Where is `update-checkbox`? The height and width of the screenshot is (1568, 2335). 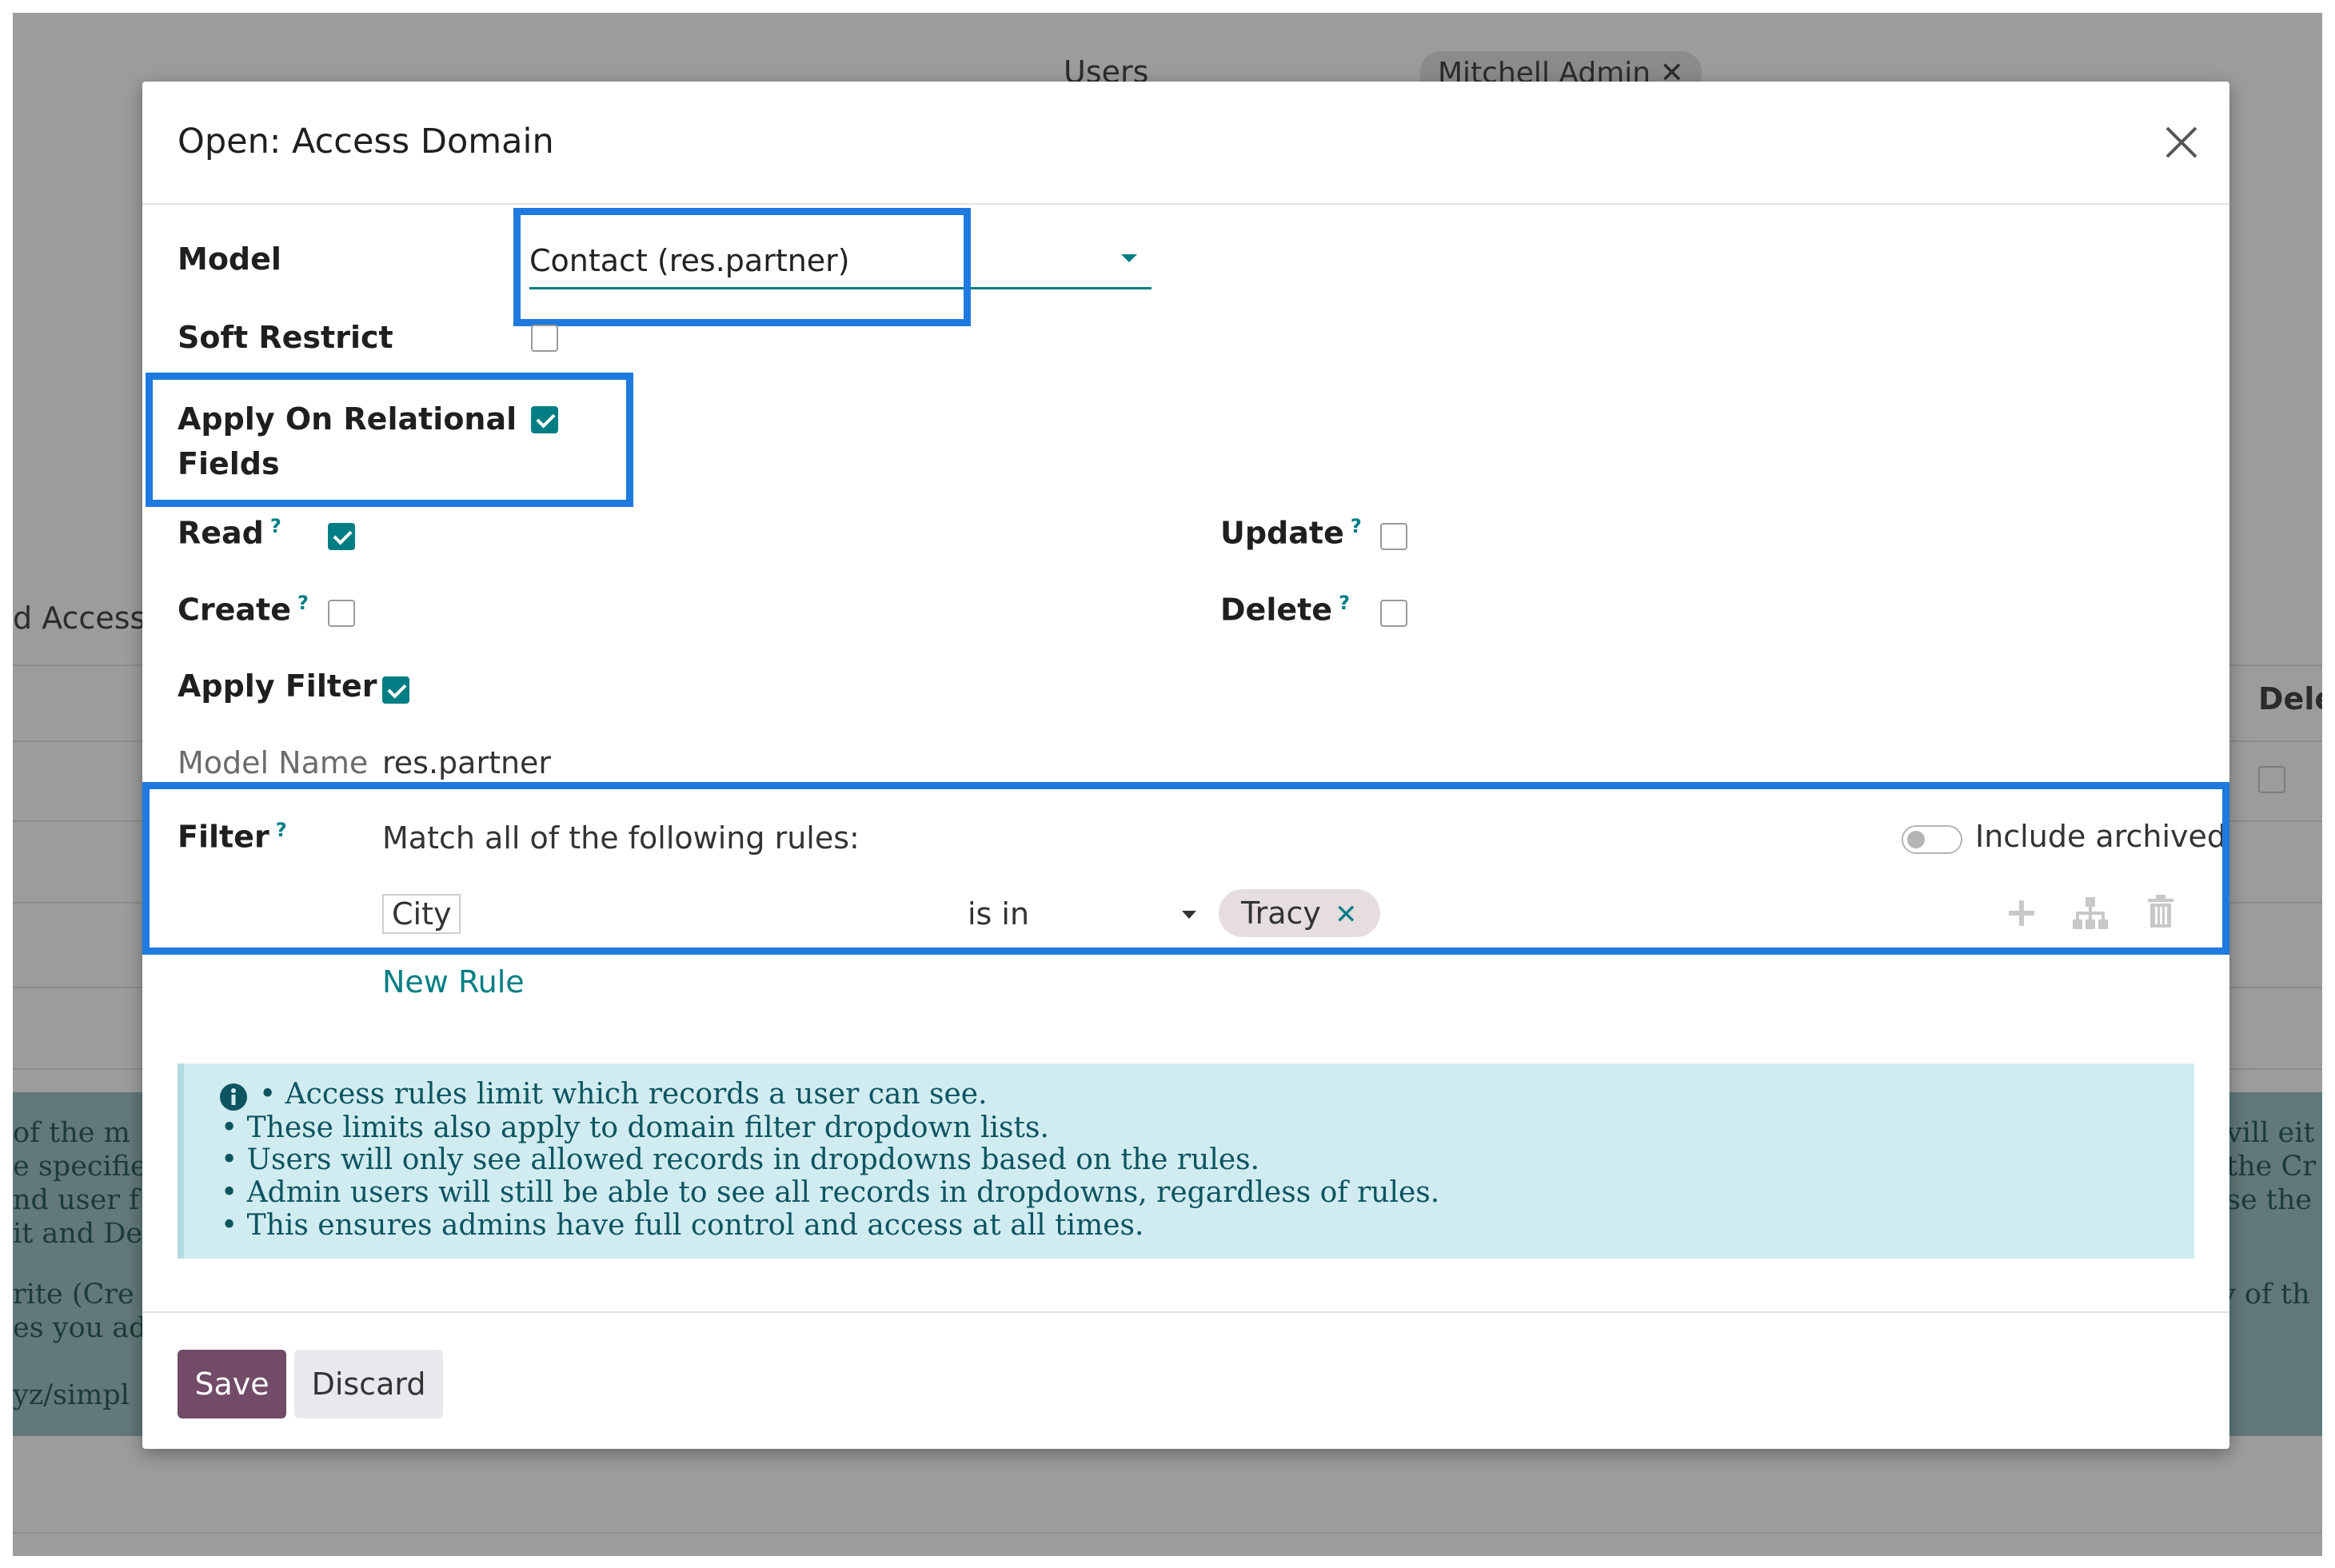 update-checkbox is located at coordinates (1393, 536).